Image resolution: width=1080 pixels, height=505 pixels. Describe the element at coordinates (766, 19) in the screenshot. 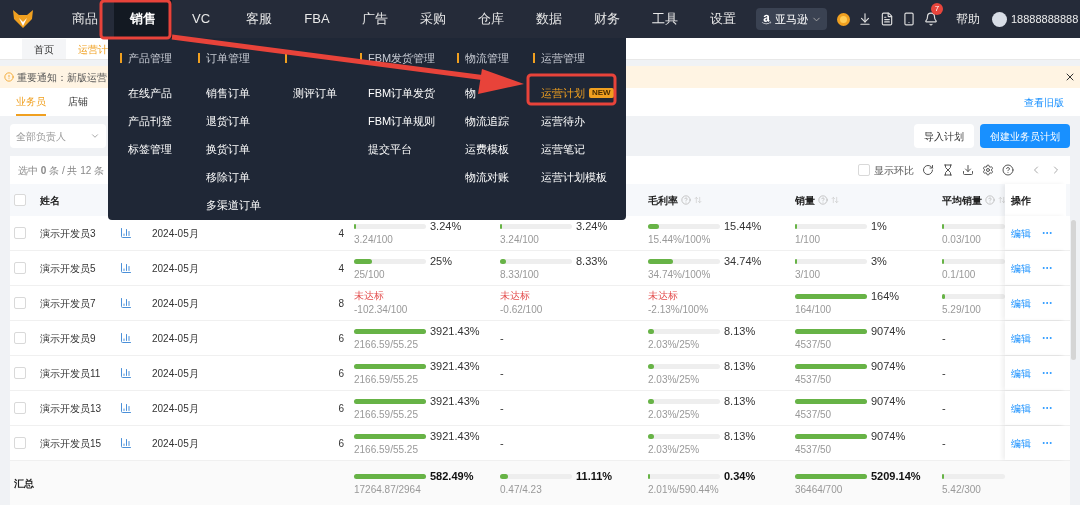

I see `marketplace-icon` at that location.